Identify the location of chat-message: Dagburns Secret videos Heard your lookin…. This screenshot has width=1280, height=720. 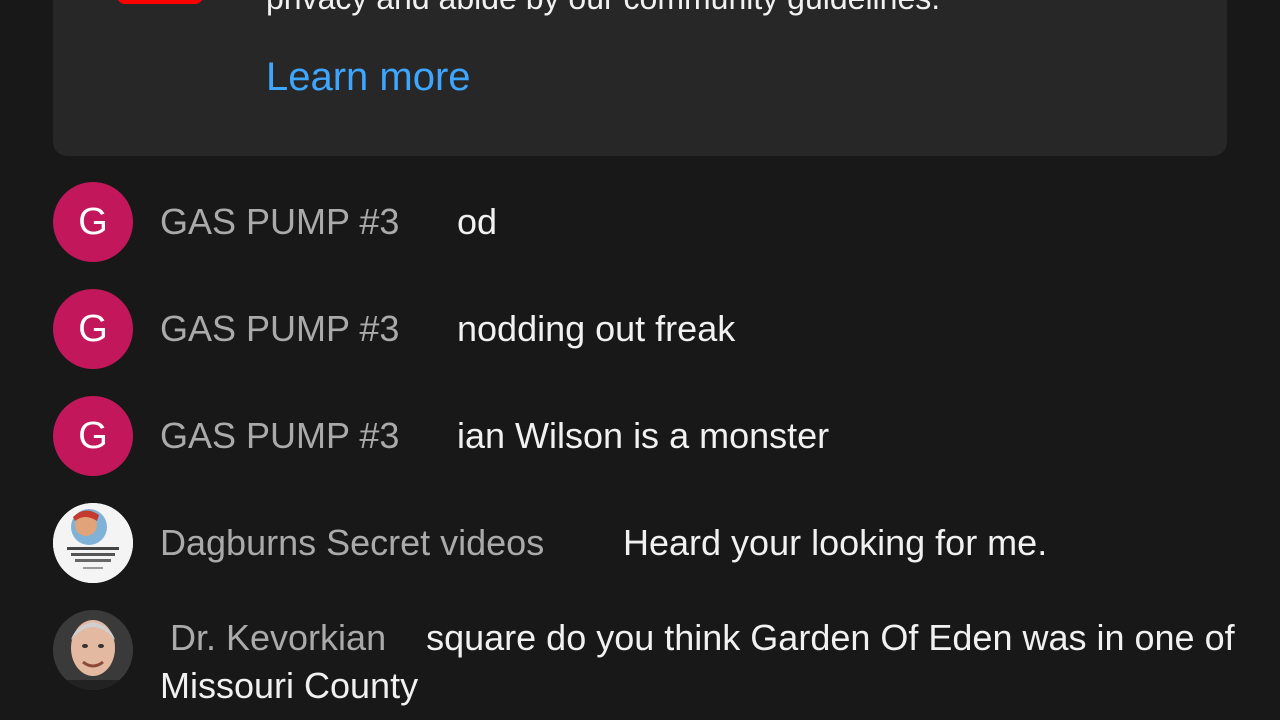
(640, 543).